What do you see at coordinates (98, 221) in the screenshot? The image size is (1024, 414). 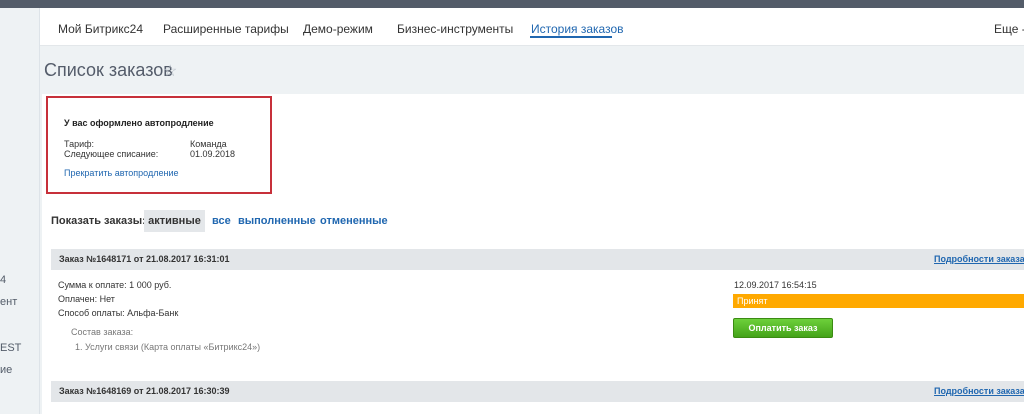 I see `filter-label: Показать заказы:` at bounding box center [98, 221].